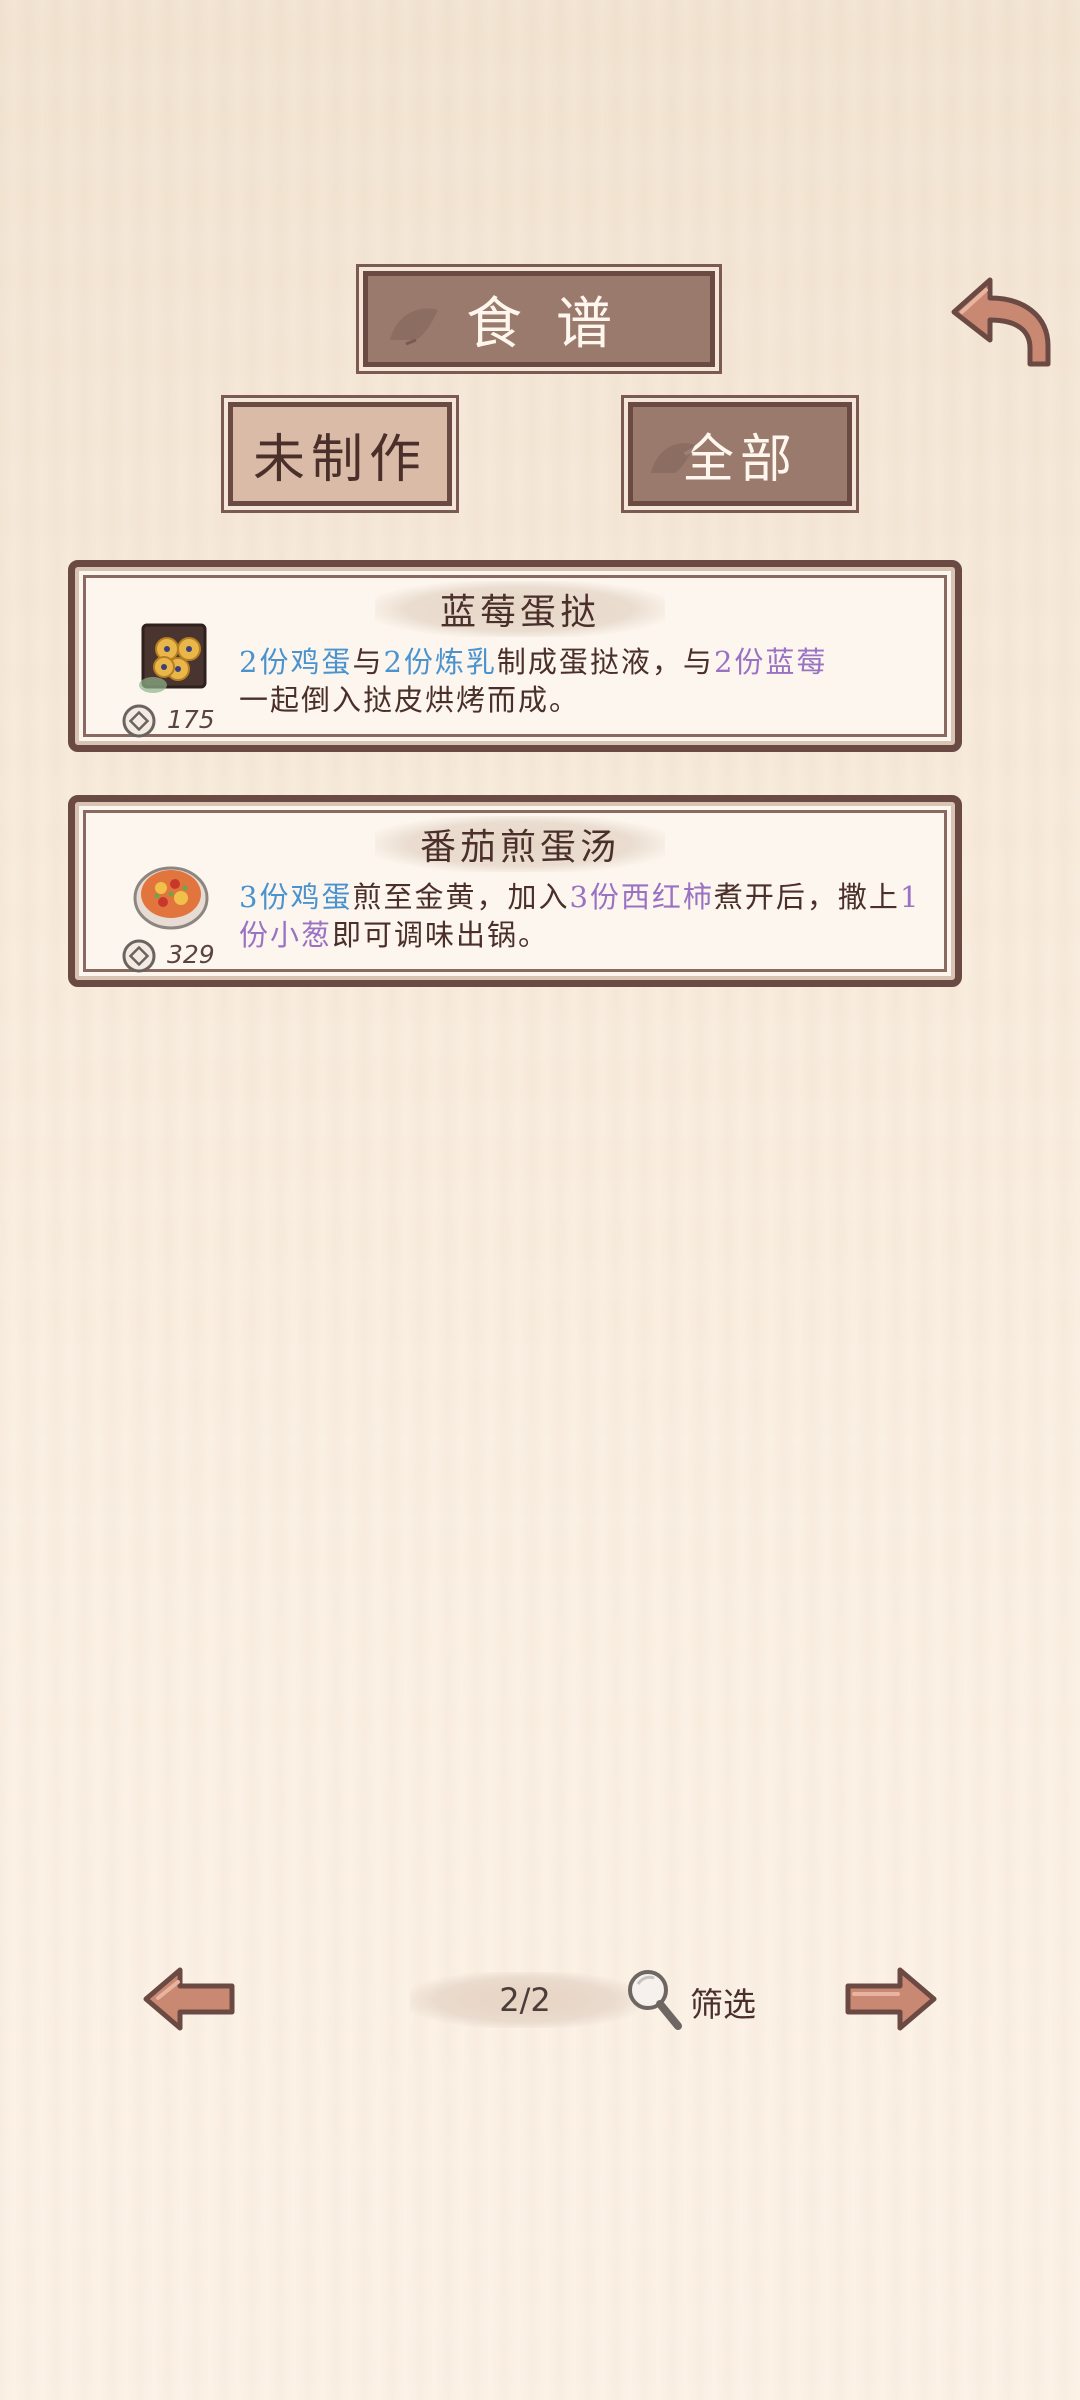 This screenshot has width=1080, height=2400. I want to click on filter-button: 筛选, so click(723, 2002).